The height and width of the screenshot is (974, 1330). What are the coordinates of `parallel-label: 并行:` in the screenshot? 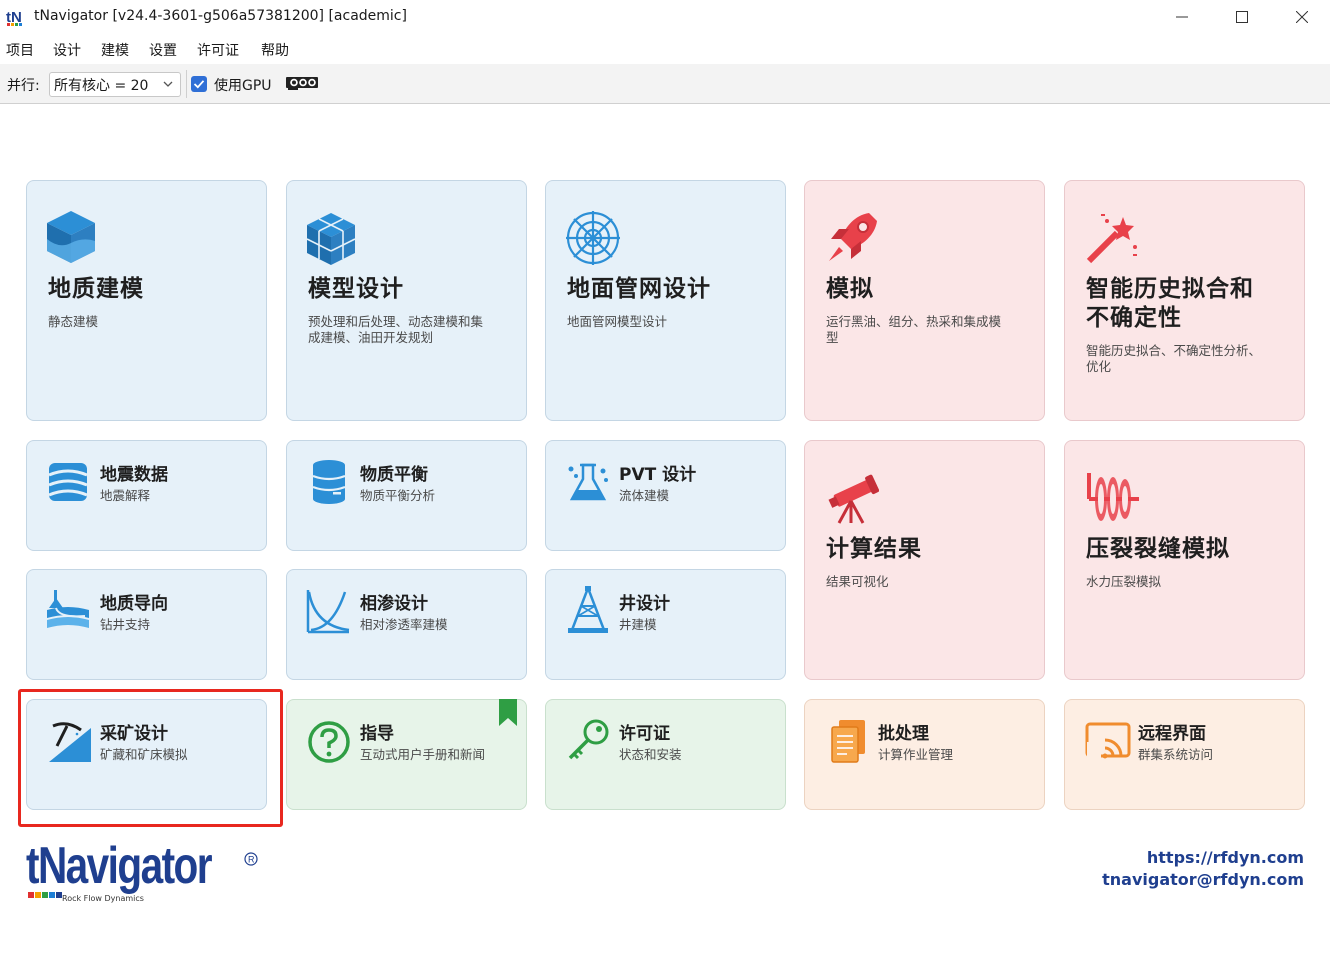 It's located at (23, 86).